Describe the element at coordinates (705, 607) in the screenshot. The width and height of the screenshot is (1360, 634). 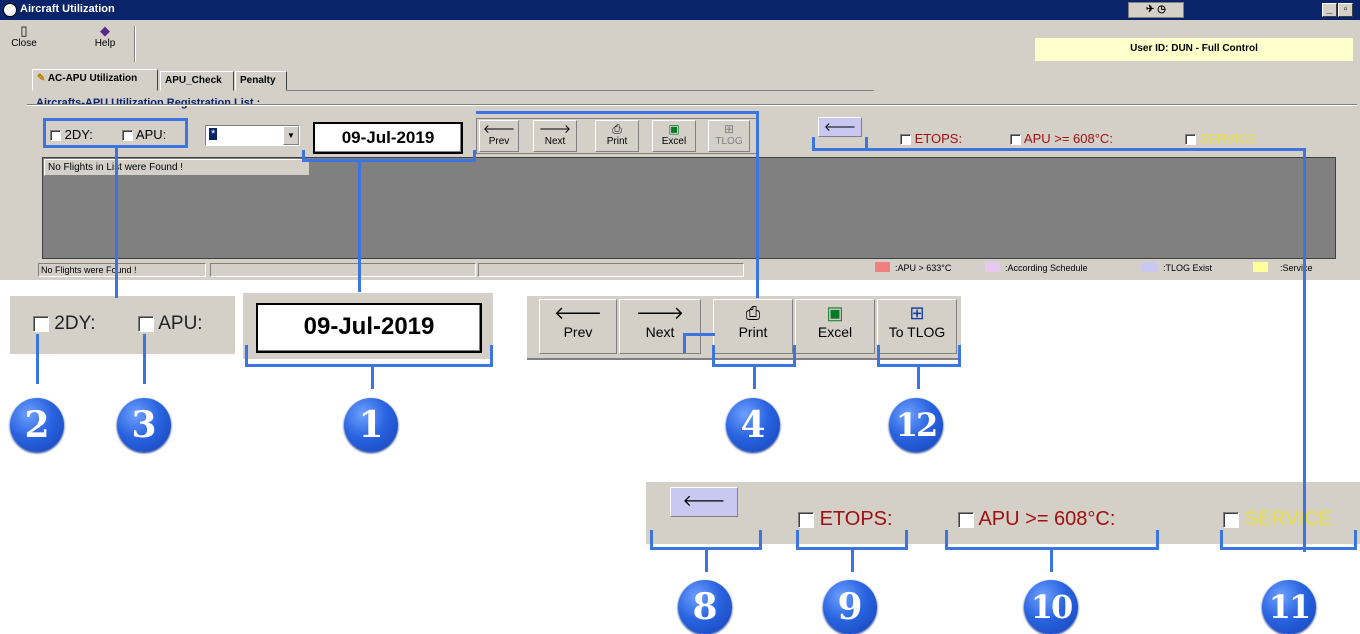
I see `callout-badge-8: 8` at that location.